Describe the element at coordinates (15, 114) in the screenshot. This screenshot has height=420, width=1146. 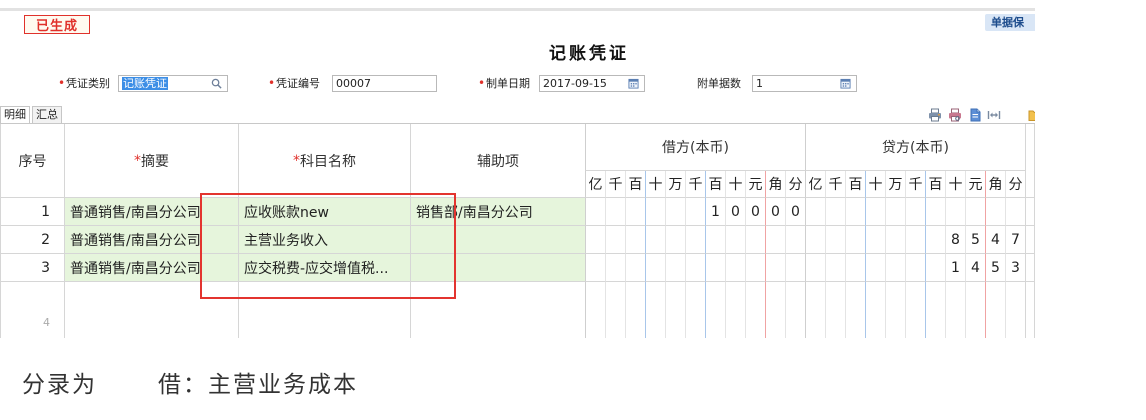
I see `tab-detail: 明细` at that location.